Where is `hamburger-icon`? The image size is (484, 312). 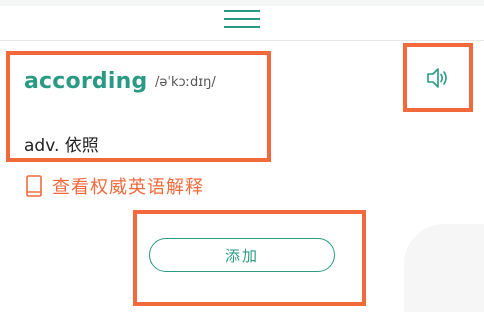
hamburger-icon is located at coordinates (242, 20).